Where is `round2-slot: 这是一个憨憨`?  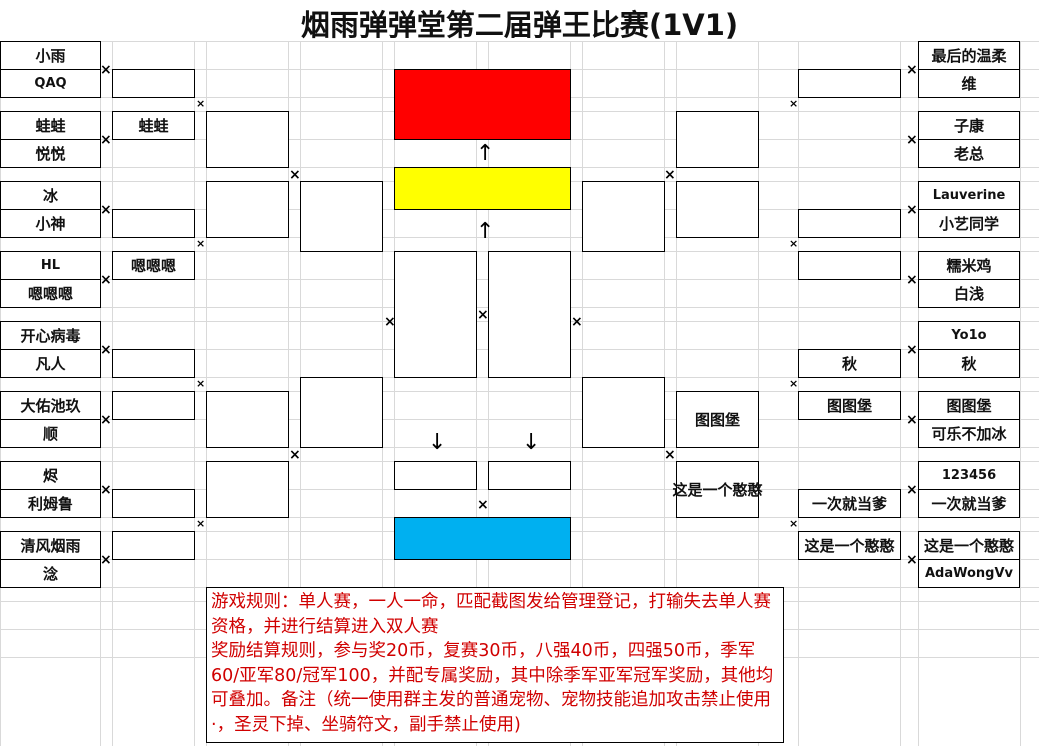 round2-slot: 这是一个憨憨 is located at coordinates (849, 545).